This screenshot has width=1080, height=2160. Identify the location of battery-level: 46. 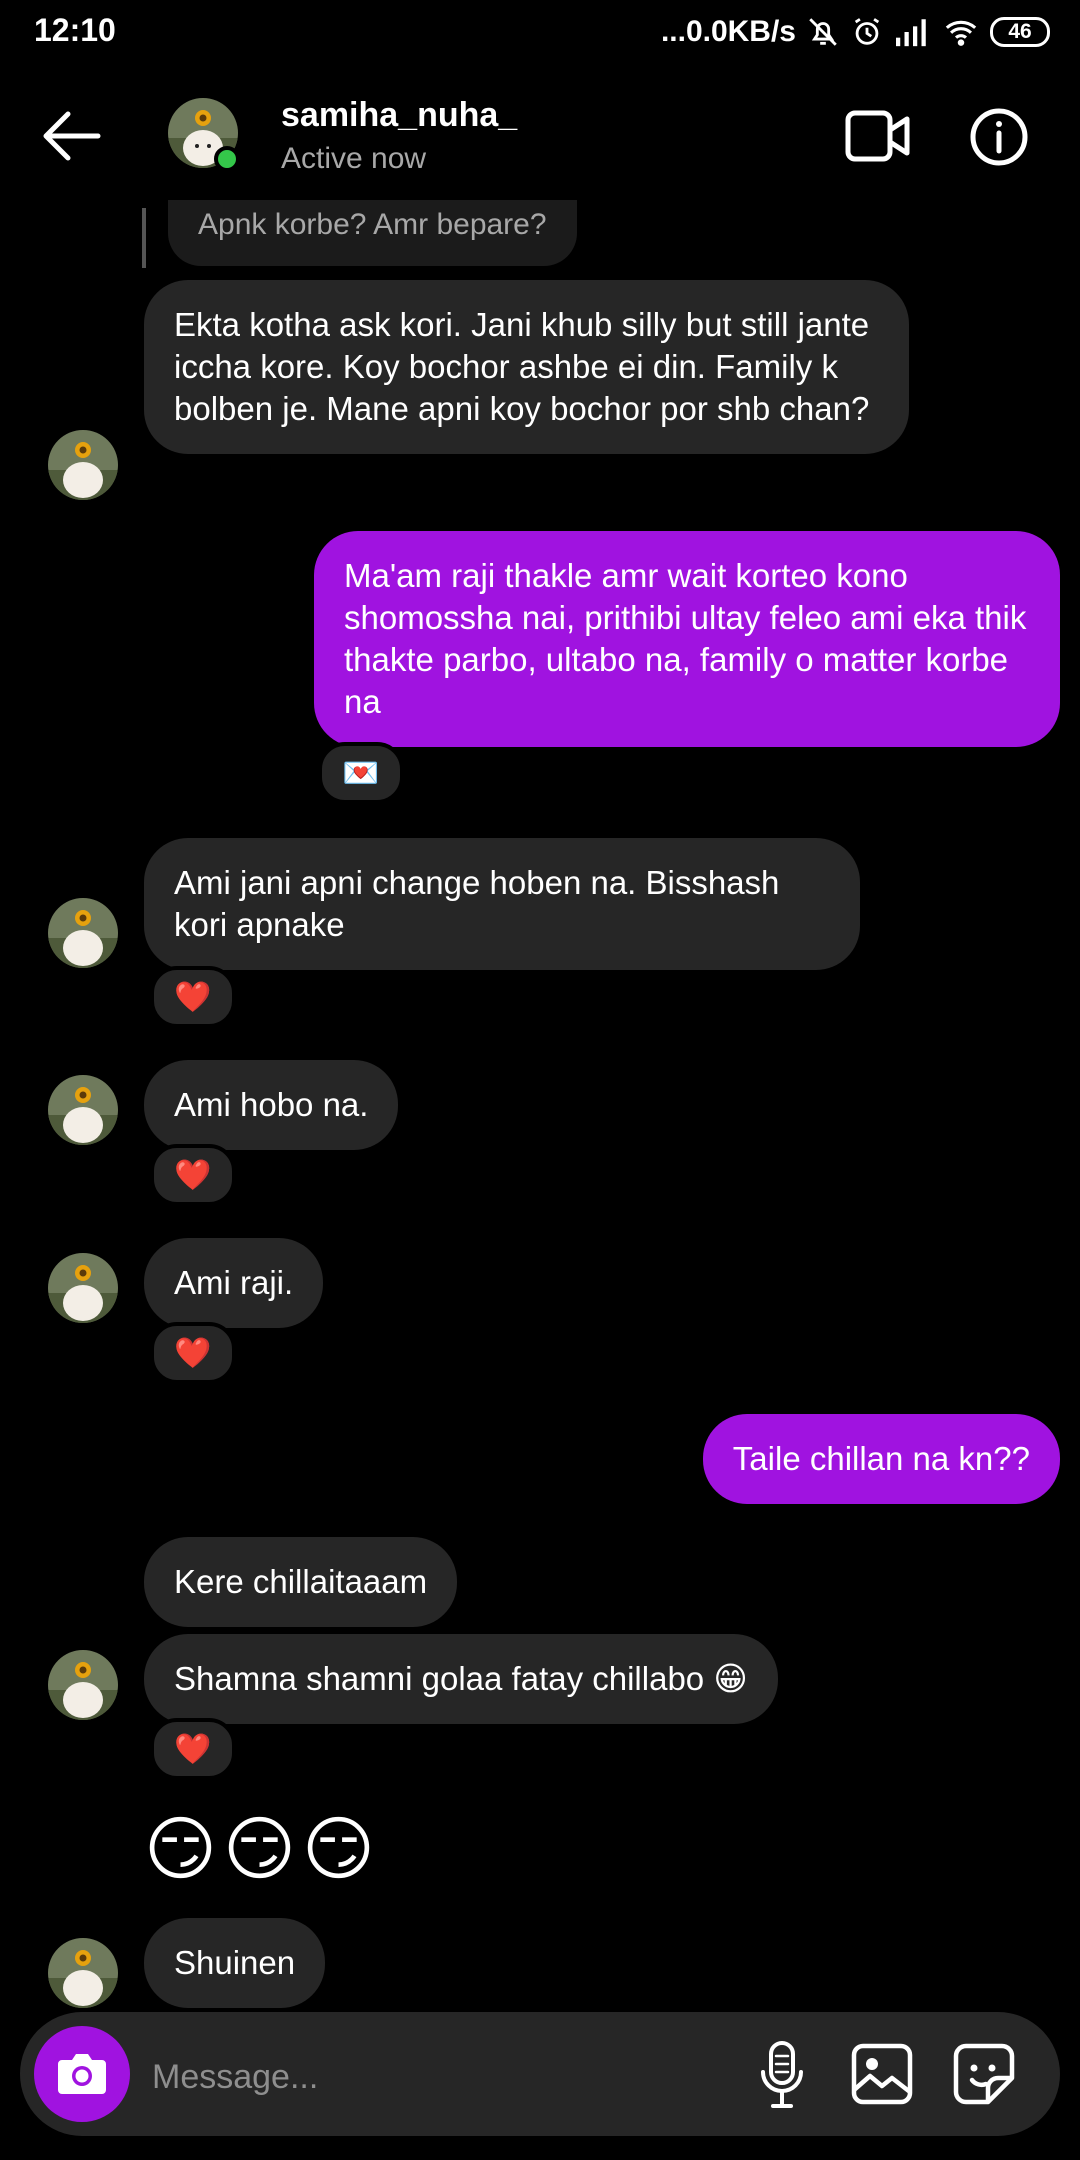
(1020, 31).